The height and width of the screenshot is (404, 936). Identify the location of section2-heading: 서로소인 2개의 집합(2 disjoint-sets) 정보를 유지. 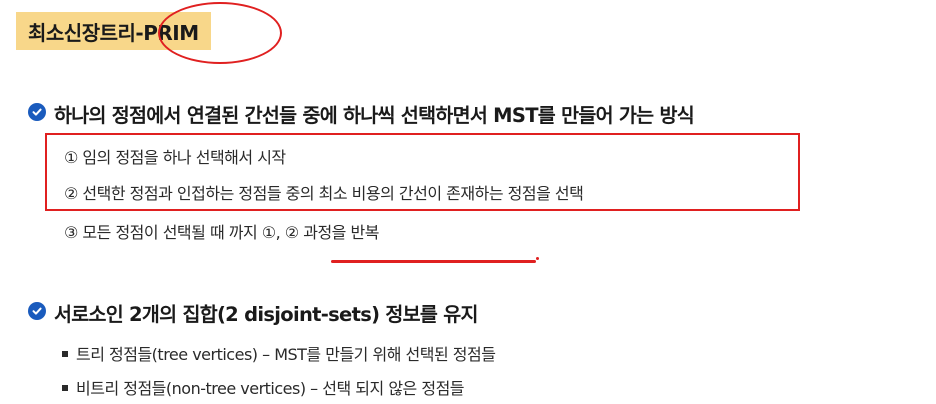
(266, 314).